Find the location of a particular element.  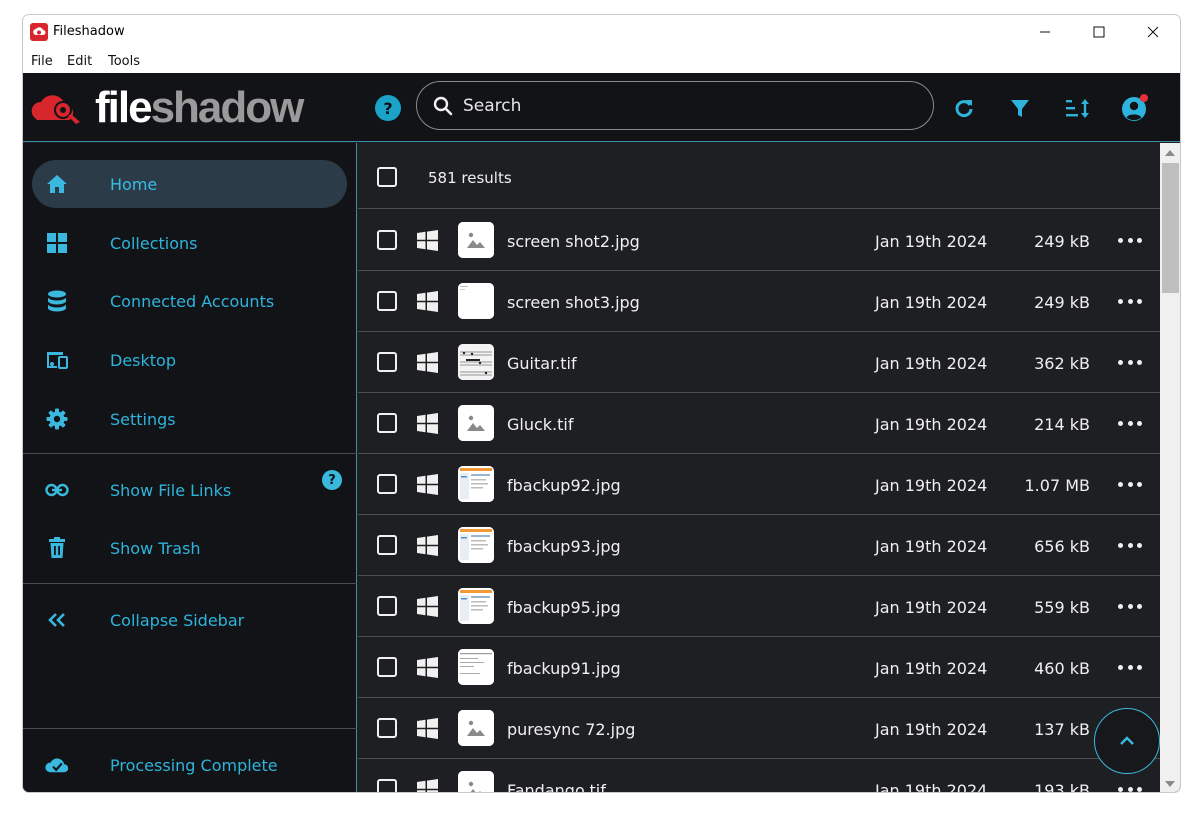

close-icon is located at coordinates (1153, 32).